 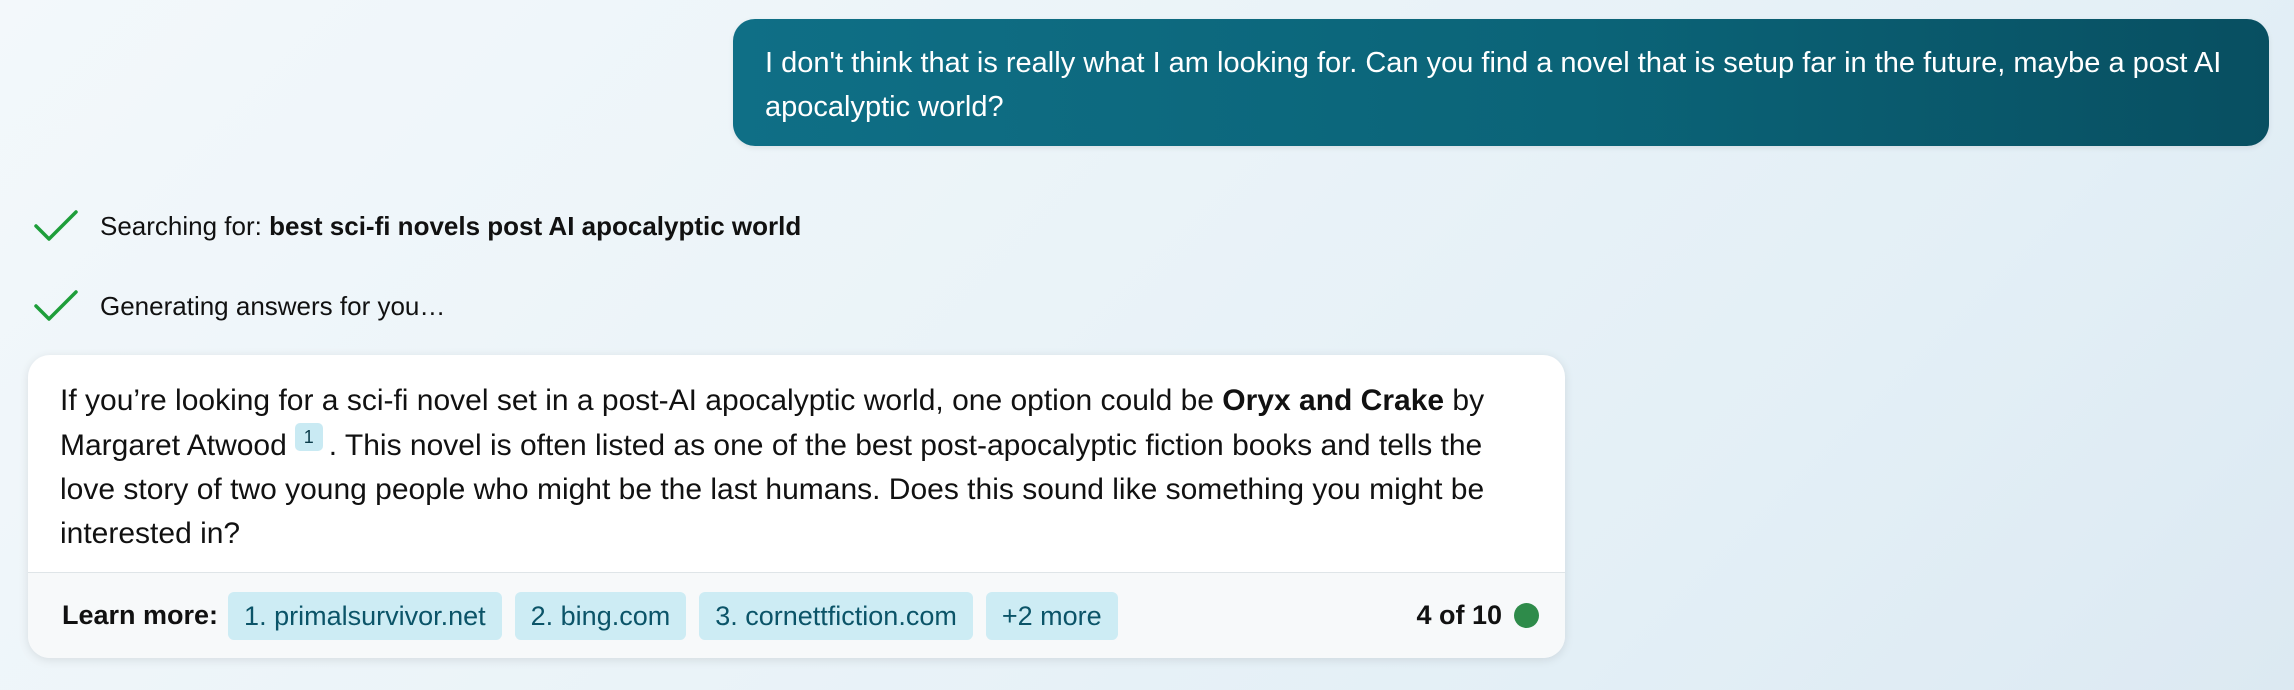 I want to click on more-sources-button: +2 more, so click(x=1051, y=615).